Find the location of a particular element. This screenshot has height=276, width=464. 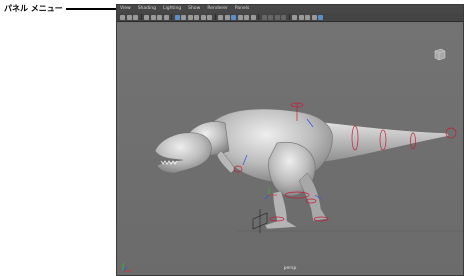

lights-icon is located at coordinates (246, 17).